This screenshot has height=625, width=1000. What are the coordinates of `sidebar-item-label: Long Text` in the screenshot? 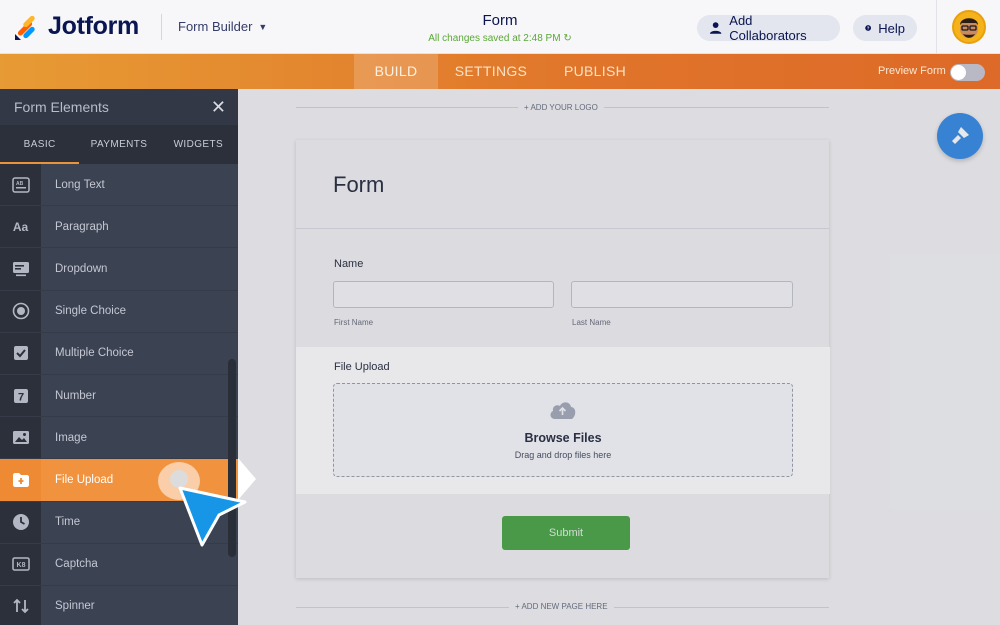 It's located at (80, 184).